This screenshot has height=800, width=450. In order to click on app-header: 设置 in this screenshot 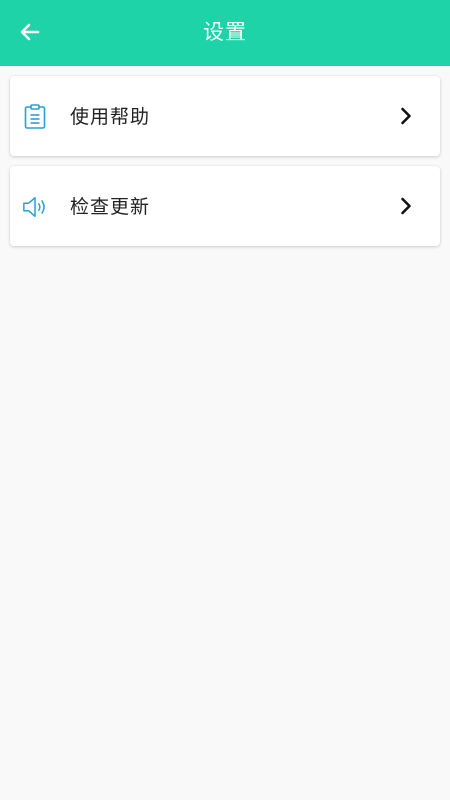, I will do `click(225, 33)`.